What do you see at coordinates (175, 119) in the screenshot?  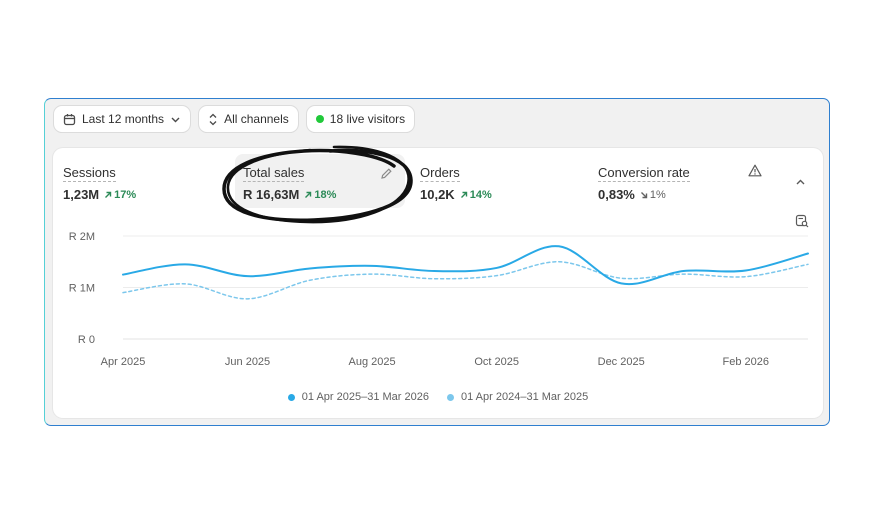 I see `chevron-down-icon` at bounding box center [175, 119].